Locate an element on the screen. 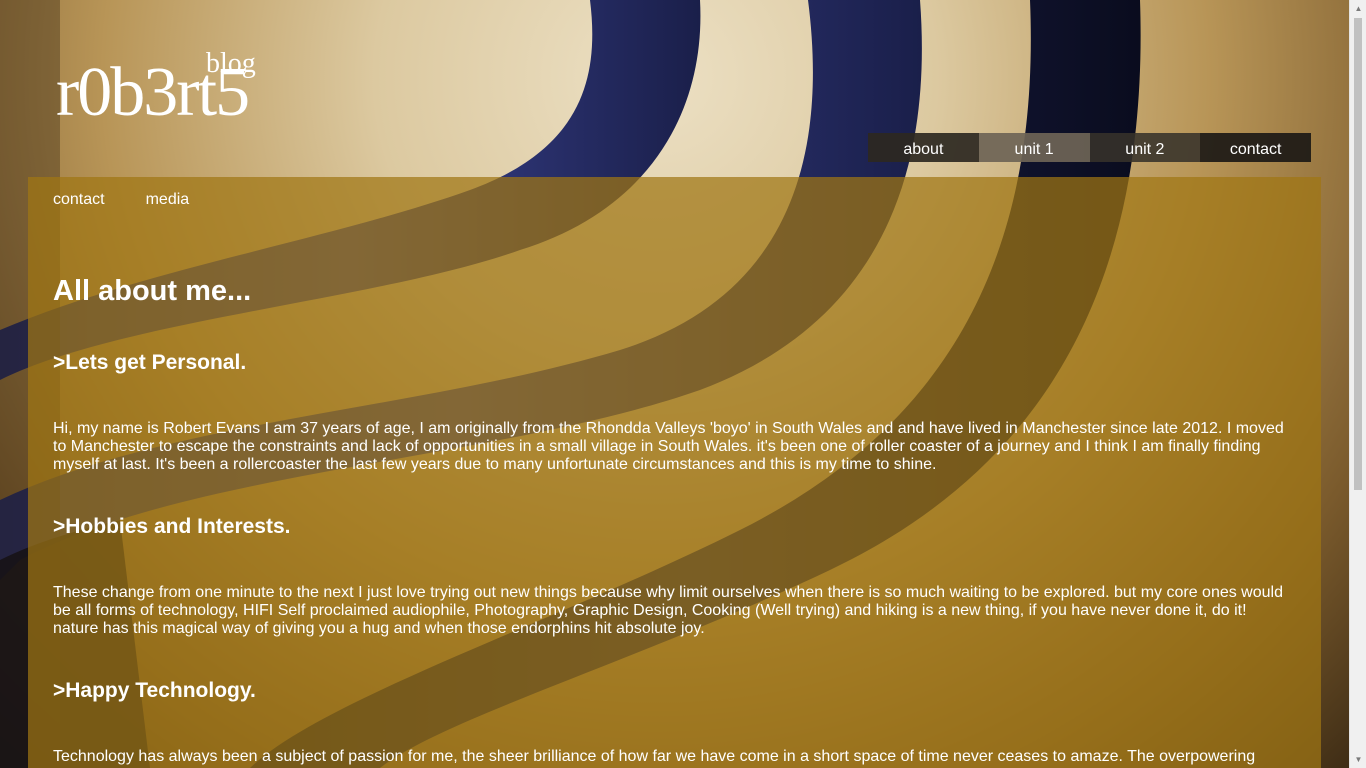  scroll-down-icon: ▼ is located at coordinates (1358, 759).